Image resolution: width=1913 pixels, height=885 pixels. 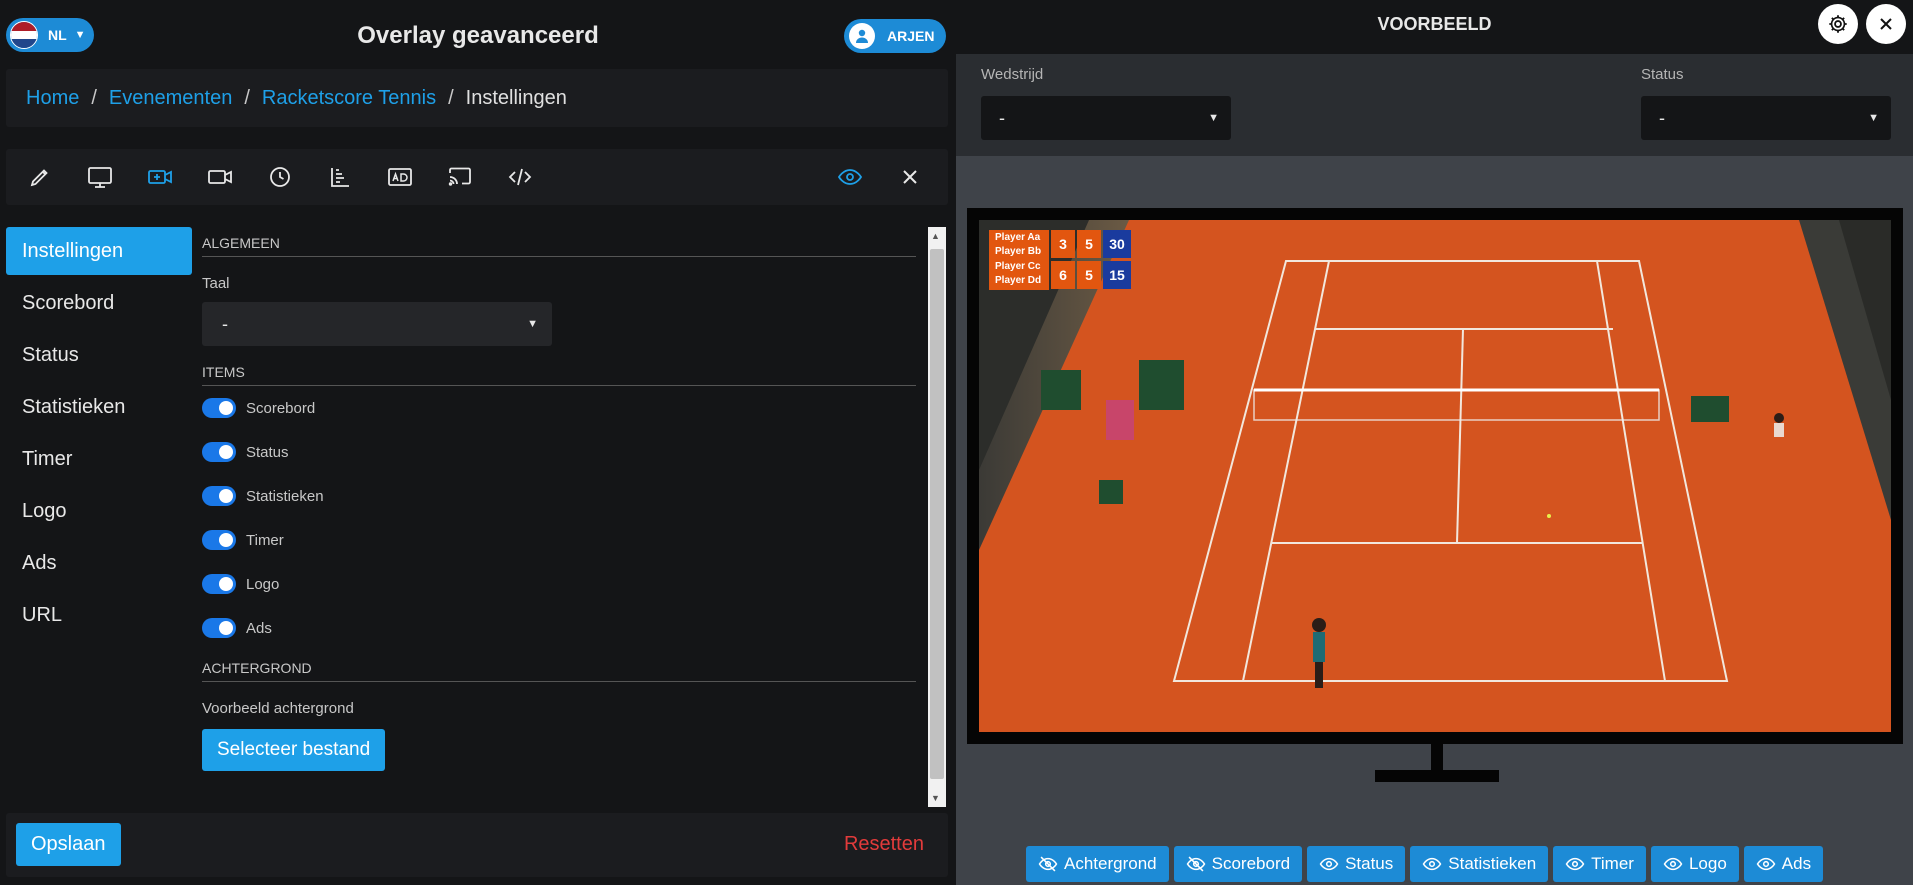 I want to click on page-title: Overlay geavanceerd, so click(x=478, y=35).